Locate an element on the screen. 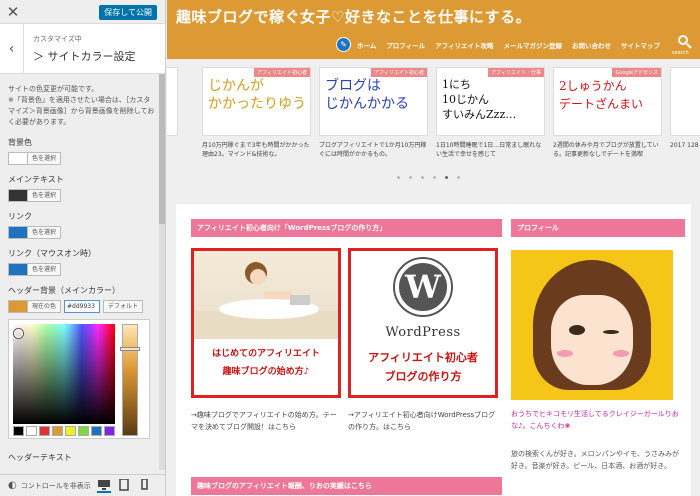  close-icon: ✕ is located at coordinates (13, 12).